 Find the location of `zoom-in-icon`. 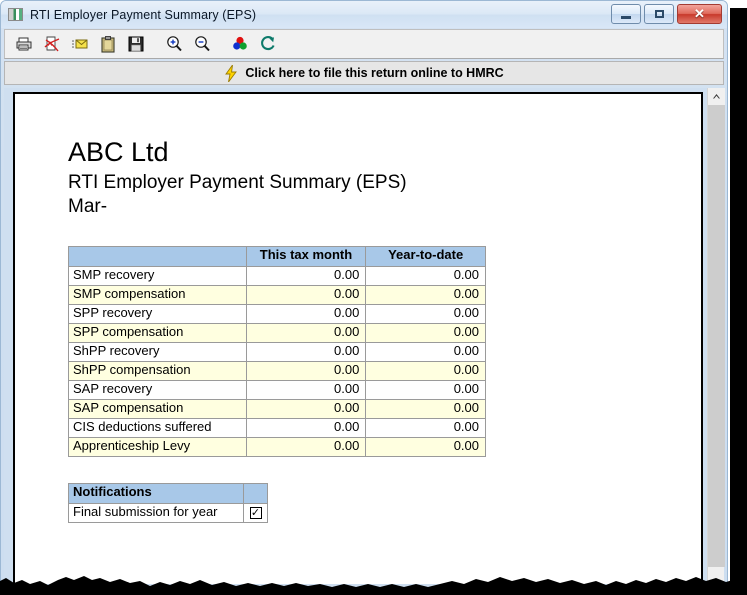

zoom-in-icon is located at coordinates (174, 44).